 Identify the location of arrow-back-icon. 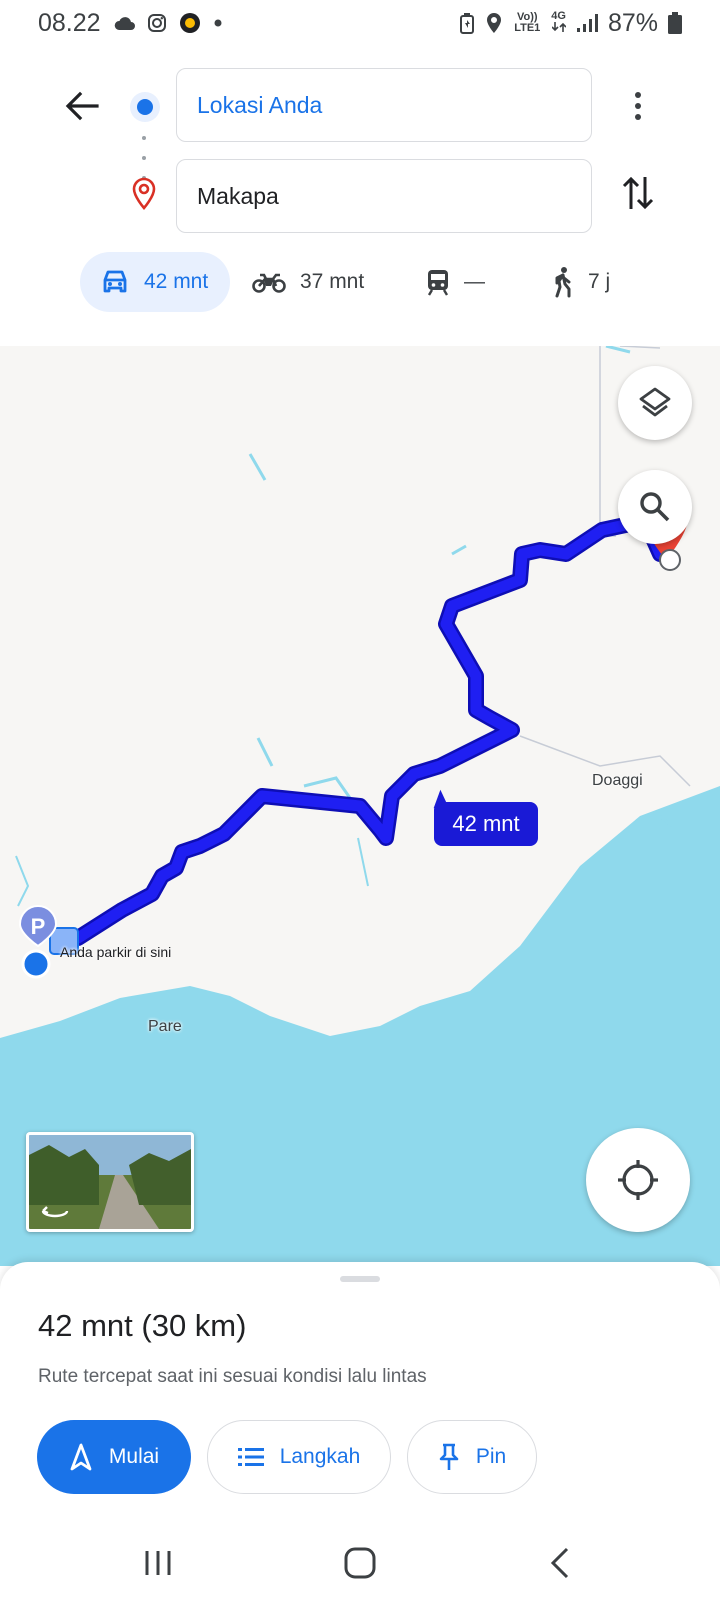
(82, 106).